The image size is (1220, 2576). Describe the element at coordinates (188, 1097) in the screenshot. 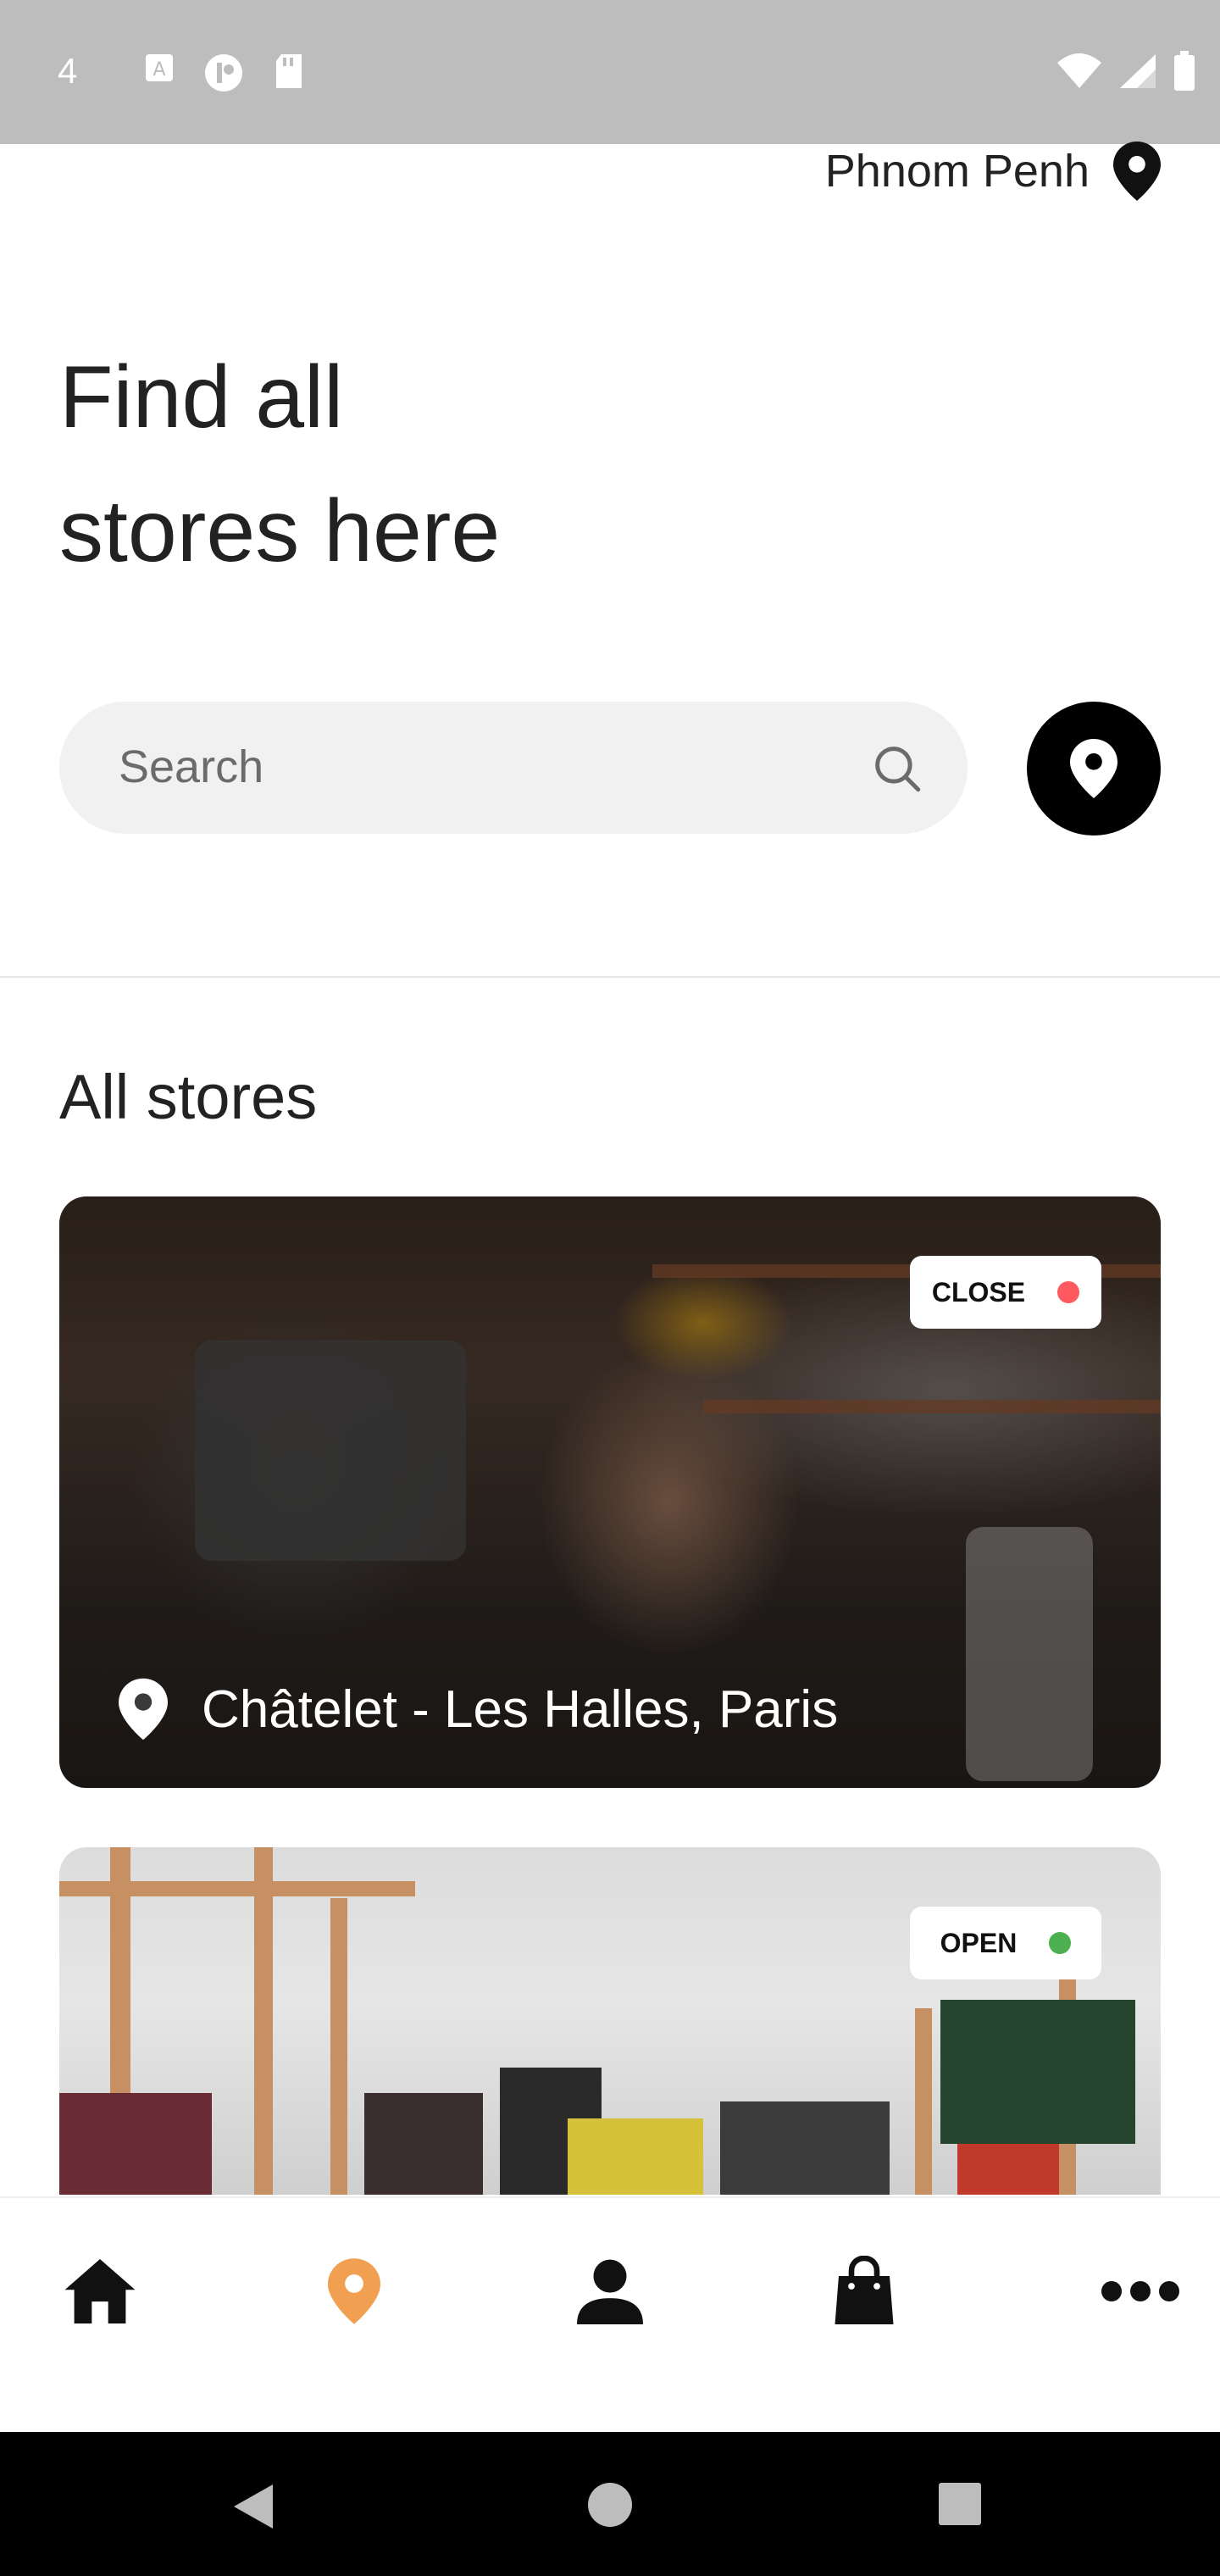

I see `section-title: All stores` at that location.